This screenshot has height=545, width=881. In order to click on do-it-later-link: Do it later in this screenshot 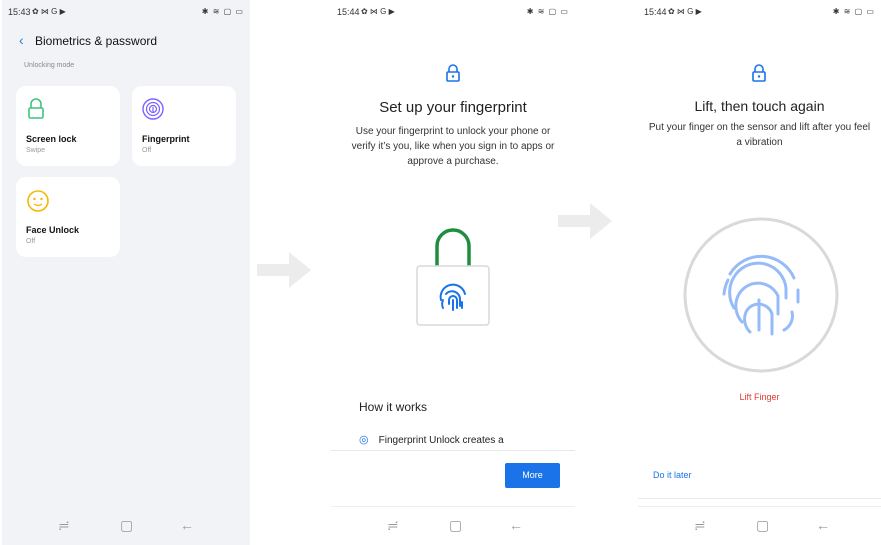, I will do `click(672, 475)`.